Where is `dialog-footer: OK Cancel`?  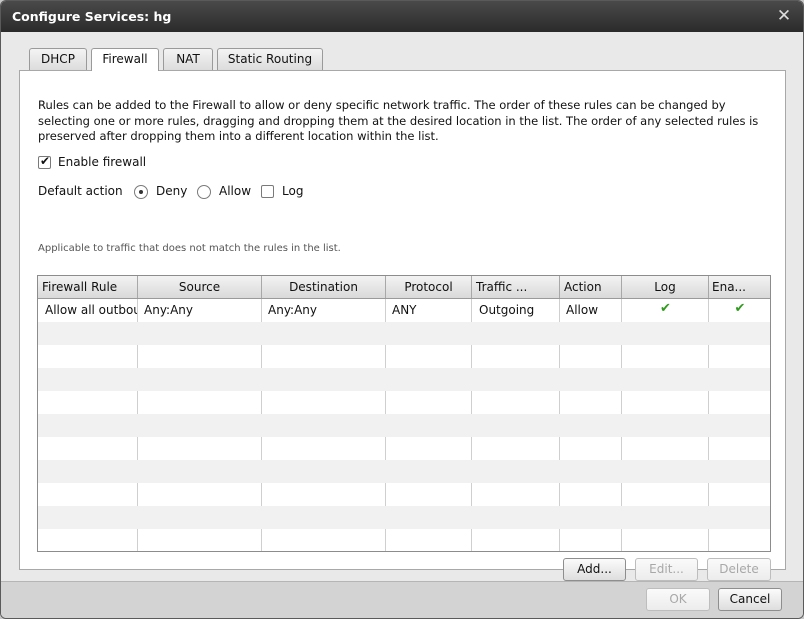 dialog-footer: OK Cancel is located at coordinates (402, 599).